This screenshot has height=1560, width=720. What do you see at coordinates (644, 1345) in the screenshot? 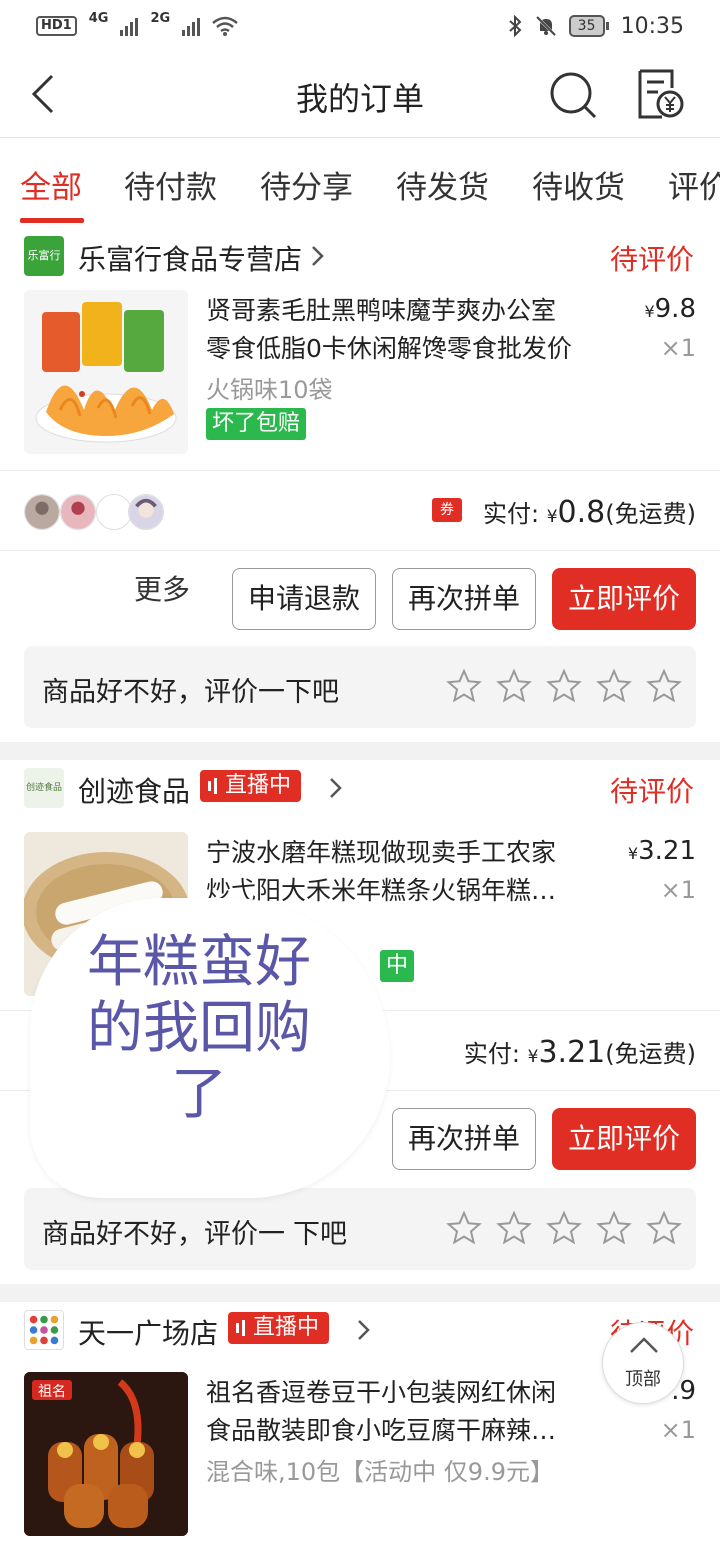
I see `chevron-up-icon` at bounding box center [644, 1345].